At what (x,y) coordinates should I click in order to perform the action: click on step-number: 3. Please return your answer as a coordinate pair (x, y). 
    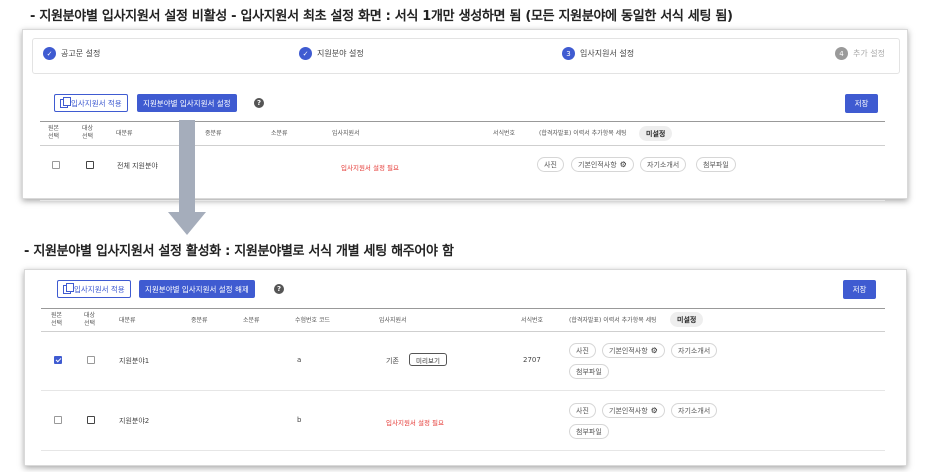
    Looking at the image, I should click on (568, 53).